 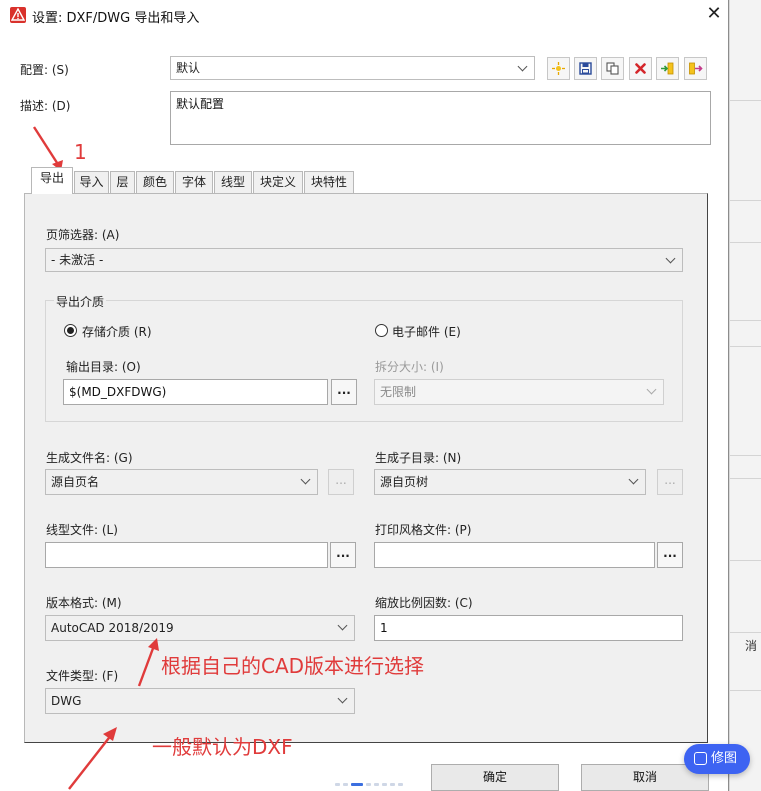 I want to click on plot-style-file-label: 打印风格文件: (P), so click(x=423, y=530).